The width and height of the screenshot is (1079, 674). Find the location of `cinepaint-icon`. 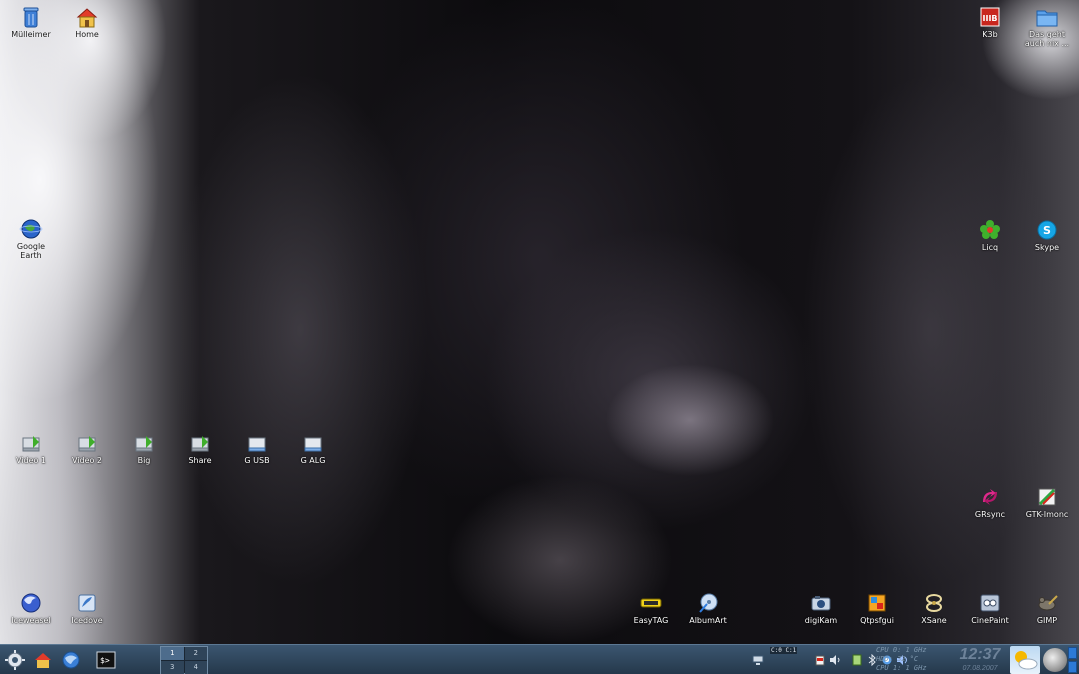

cinepaint-icon is located at coordinates (990, 603).